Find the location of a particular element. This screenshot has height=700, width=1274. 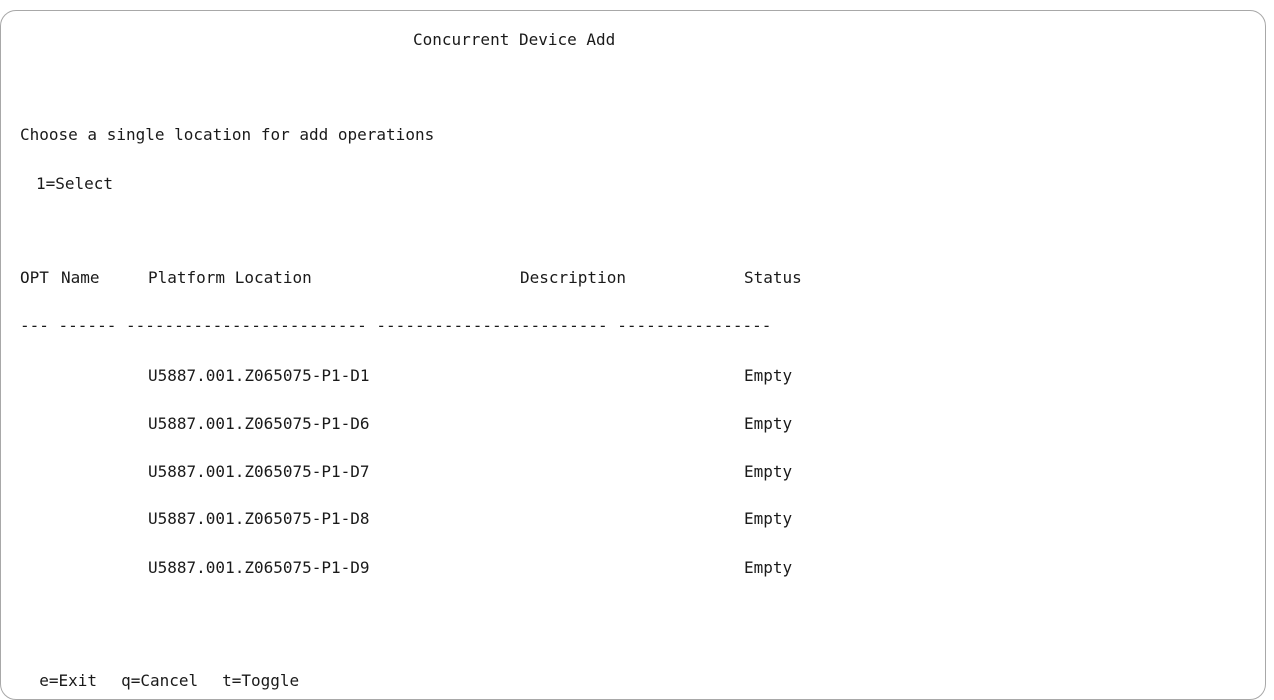

column-header-opt: OPT is located at coordinates (34, 277).